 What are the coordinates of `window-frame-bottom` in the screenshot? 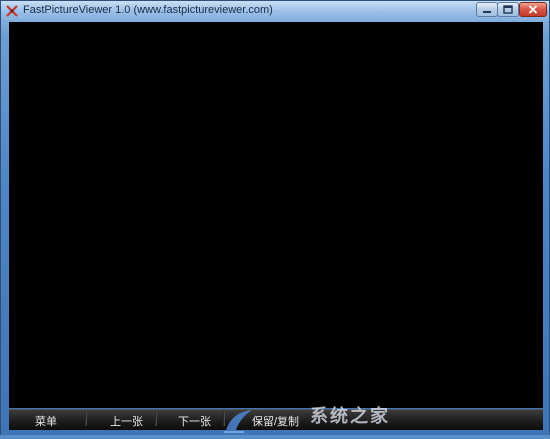 It's located at (275, 432).